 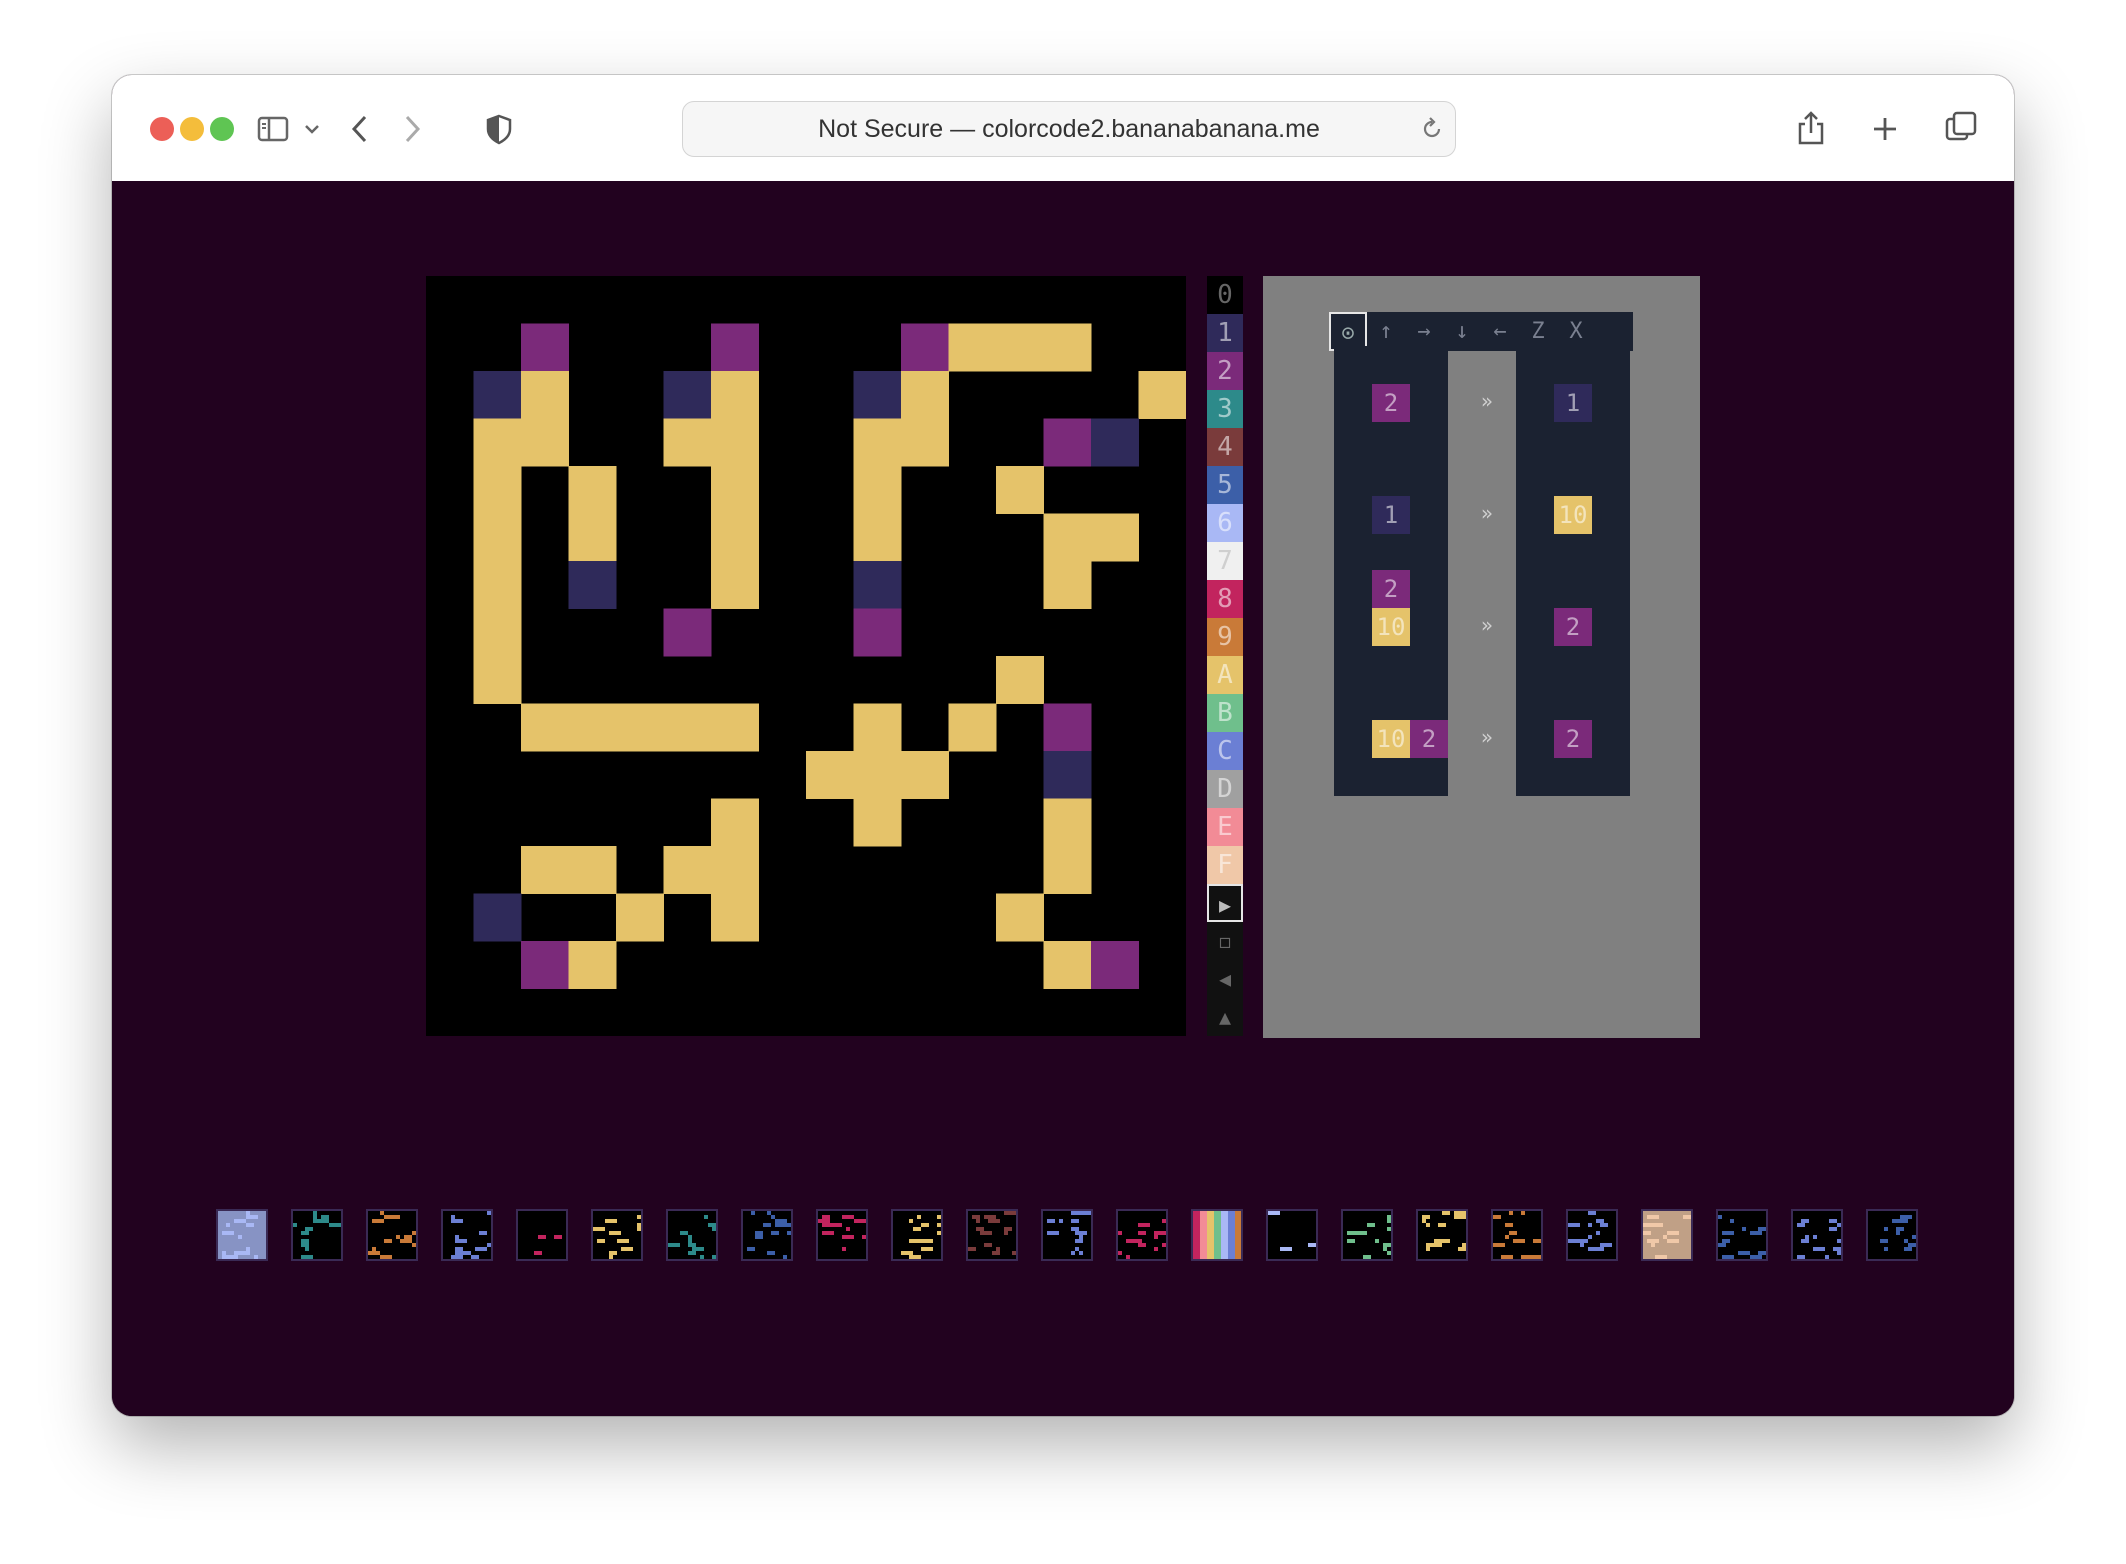 I want to click on rule-result-box: 10, so click(x=1573, y=515).